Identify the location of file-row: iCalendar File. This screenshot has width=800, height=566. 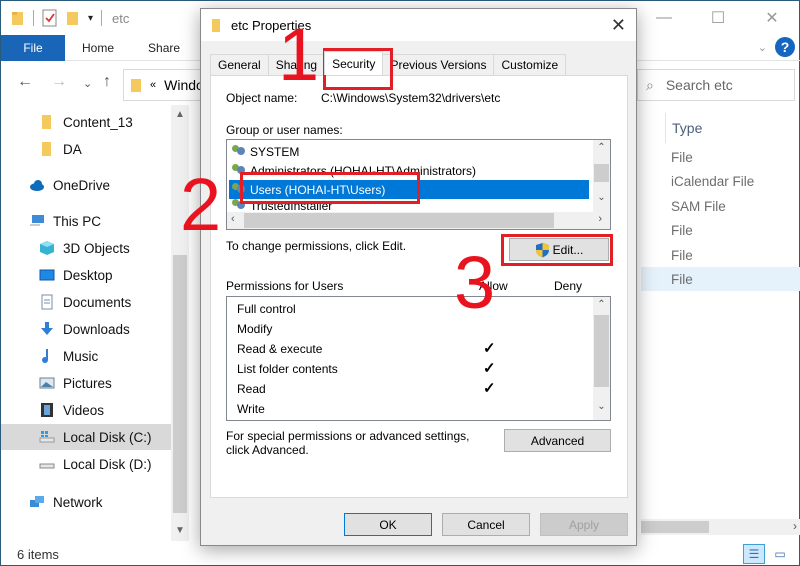
(720, 181).